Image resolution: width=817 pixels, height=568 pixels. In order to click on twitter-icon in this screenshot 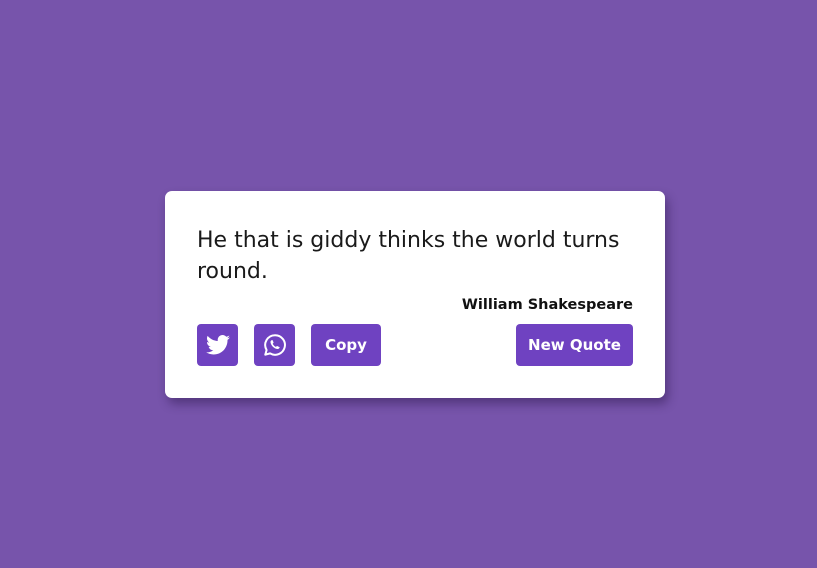, I will do `click(217, 345)`.